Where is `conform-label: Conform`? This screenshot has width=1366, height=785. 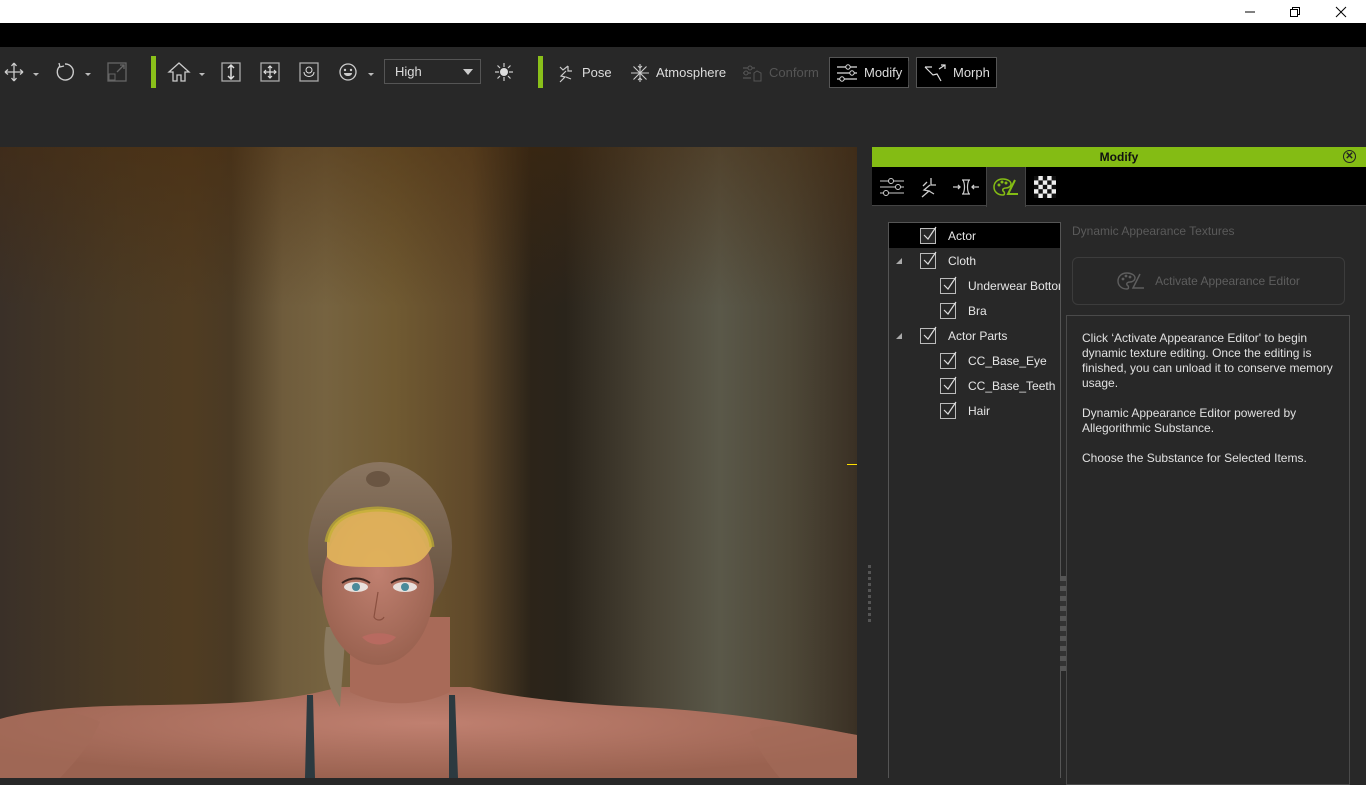 conform-label: Conform is located at coordinates (794, 72).